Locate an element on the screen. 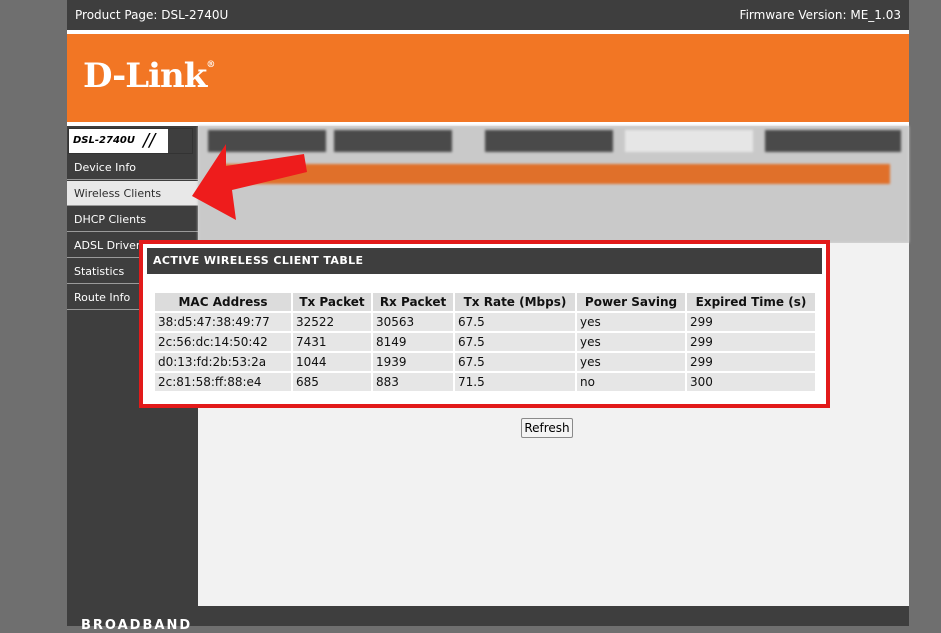  power-saving-cell: no is located at coordinates (631, 382).